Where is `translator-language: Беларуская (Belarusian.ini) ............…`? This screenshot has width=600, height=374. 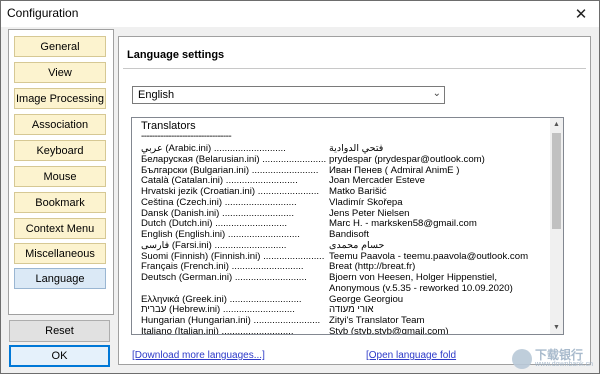 translator-language: Беларуская (Belarusian.ini) ............… is located at coordinates (234, 159).